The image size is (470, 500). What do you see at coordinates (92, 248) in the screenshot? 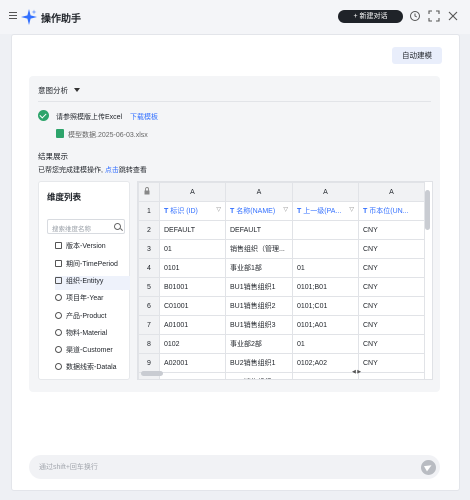
I see `dimension-item: 版本-Version` at bounding box center [92, 248].